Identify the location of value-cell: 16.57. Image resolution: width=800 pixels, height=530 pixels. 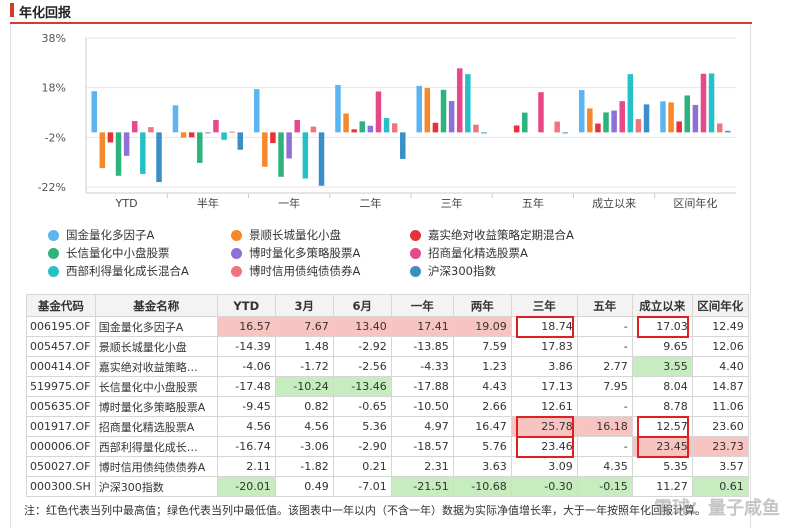
(246, 326).